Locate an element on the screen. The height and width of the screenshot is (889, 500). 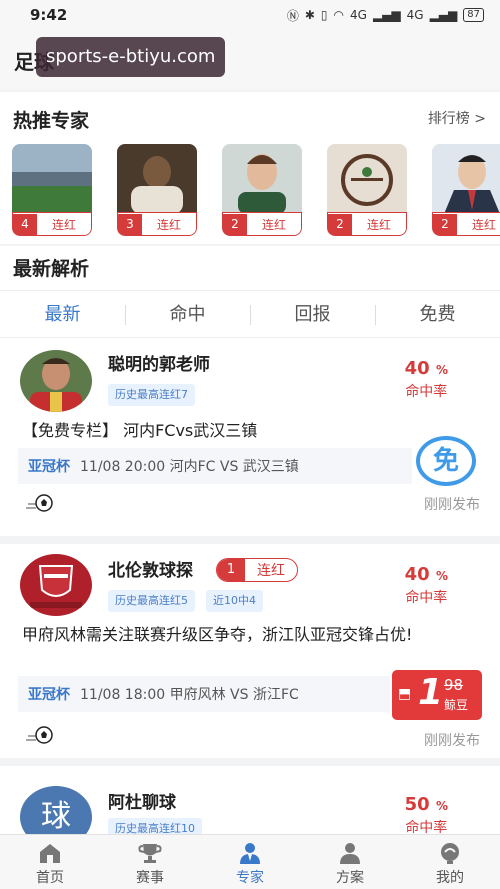
expert-tag: 历史最高连红7 is located at coordinates (151, 395).